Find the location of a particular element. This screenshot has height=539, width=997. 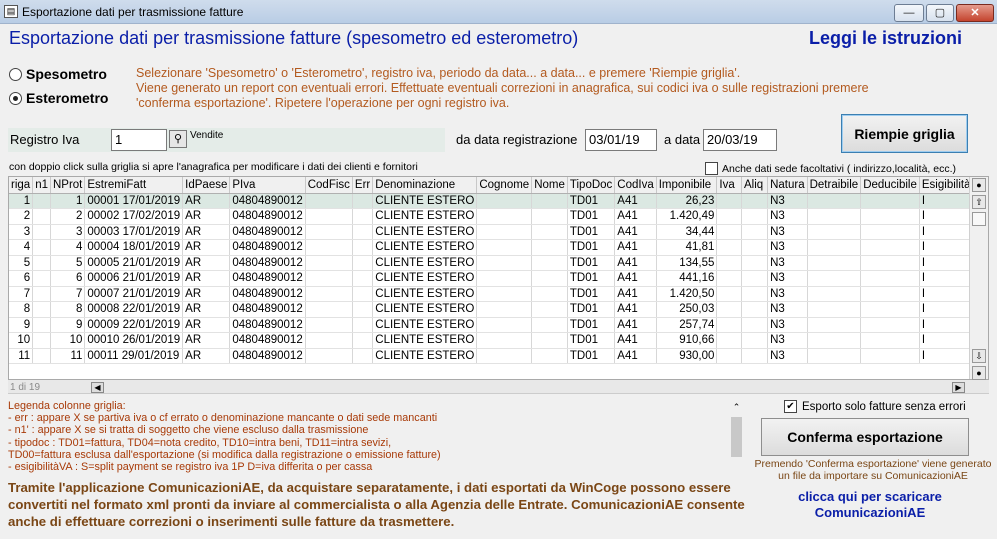

table-cell: 00005 21/01/2019 is located at coordinates (134, 263).